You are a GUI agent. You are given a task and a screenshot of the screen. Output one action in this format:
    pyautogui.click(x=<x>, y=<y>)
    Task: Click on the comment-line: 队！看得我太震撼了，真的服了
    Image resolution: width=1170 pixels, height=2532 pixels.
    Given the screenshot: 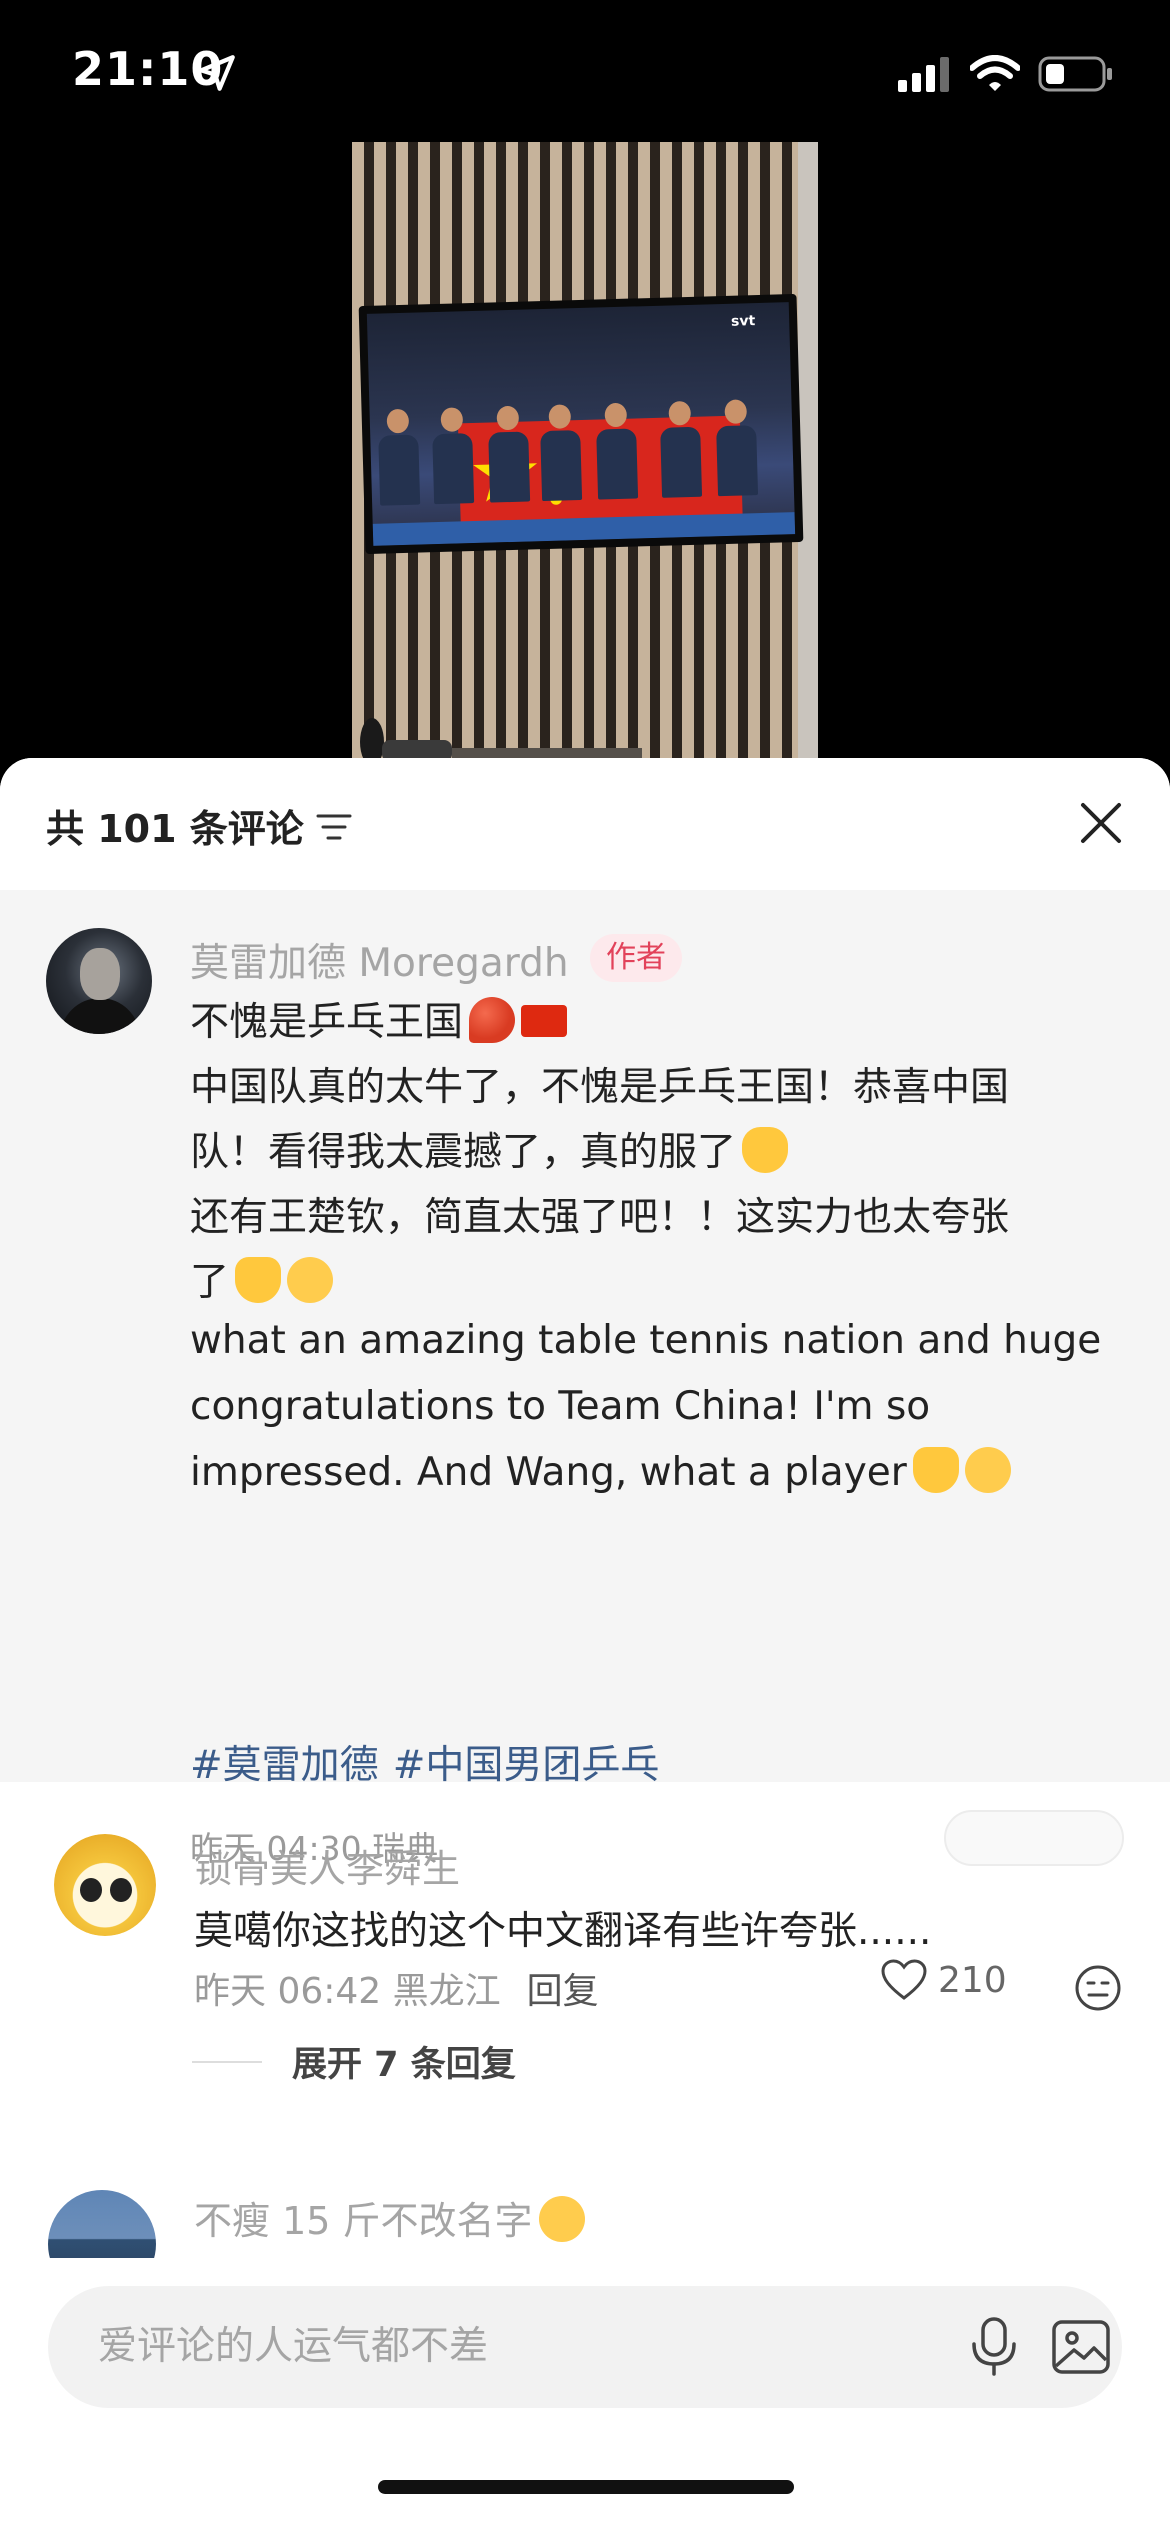 What is the action you would take?
    pyautogui.click(x=650, y=1152)
    